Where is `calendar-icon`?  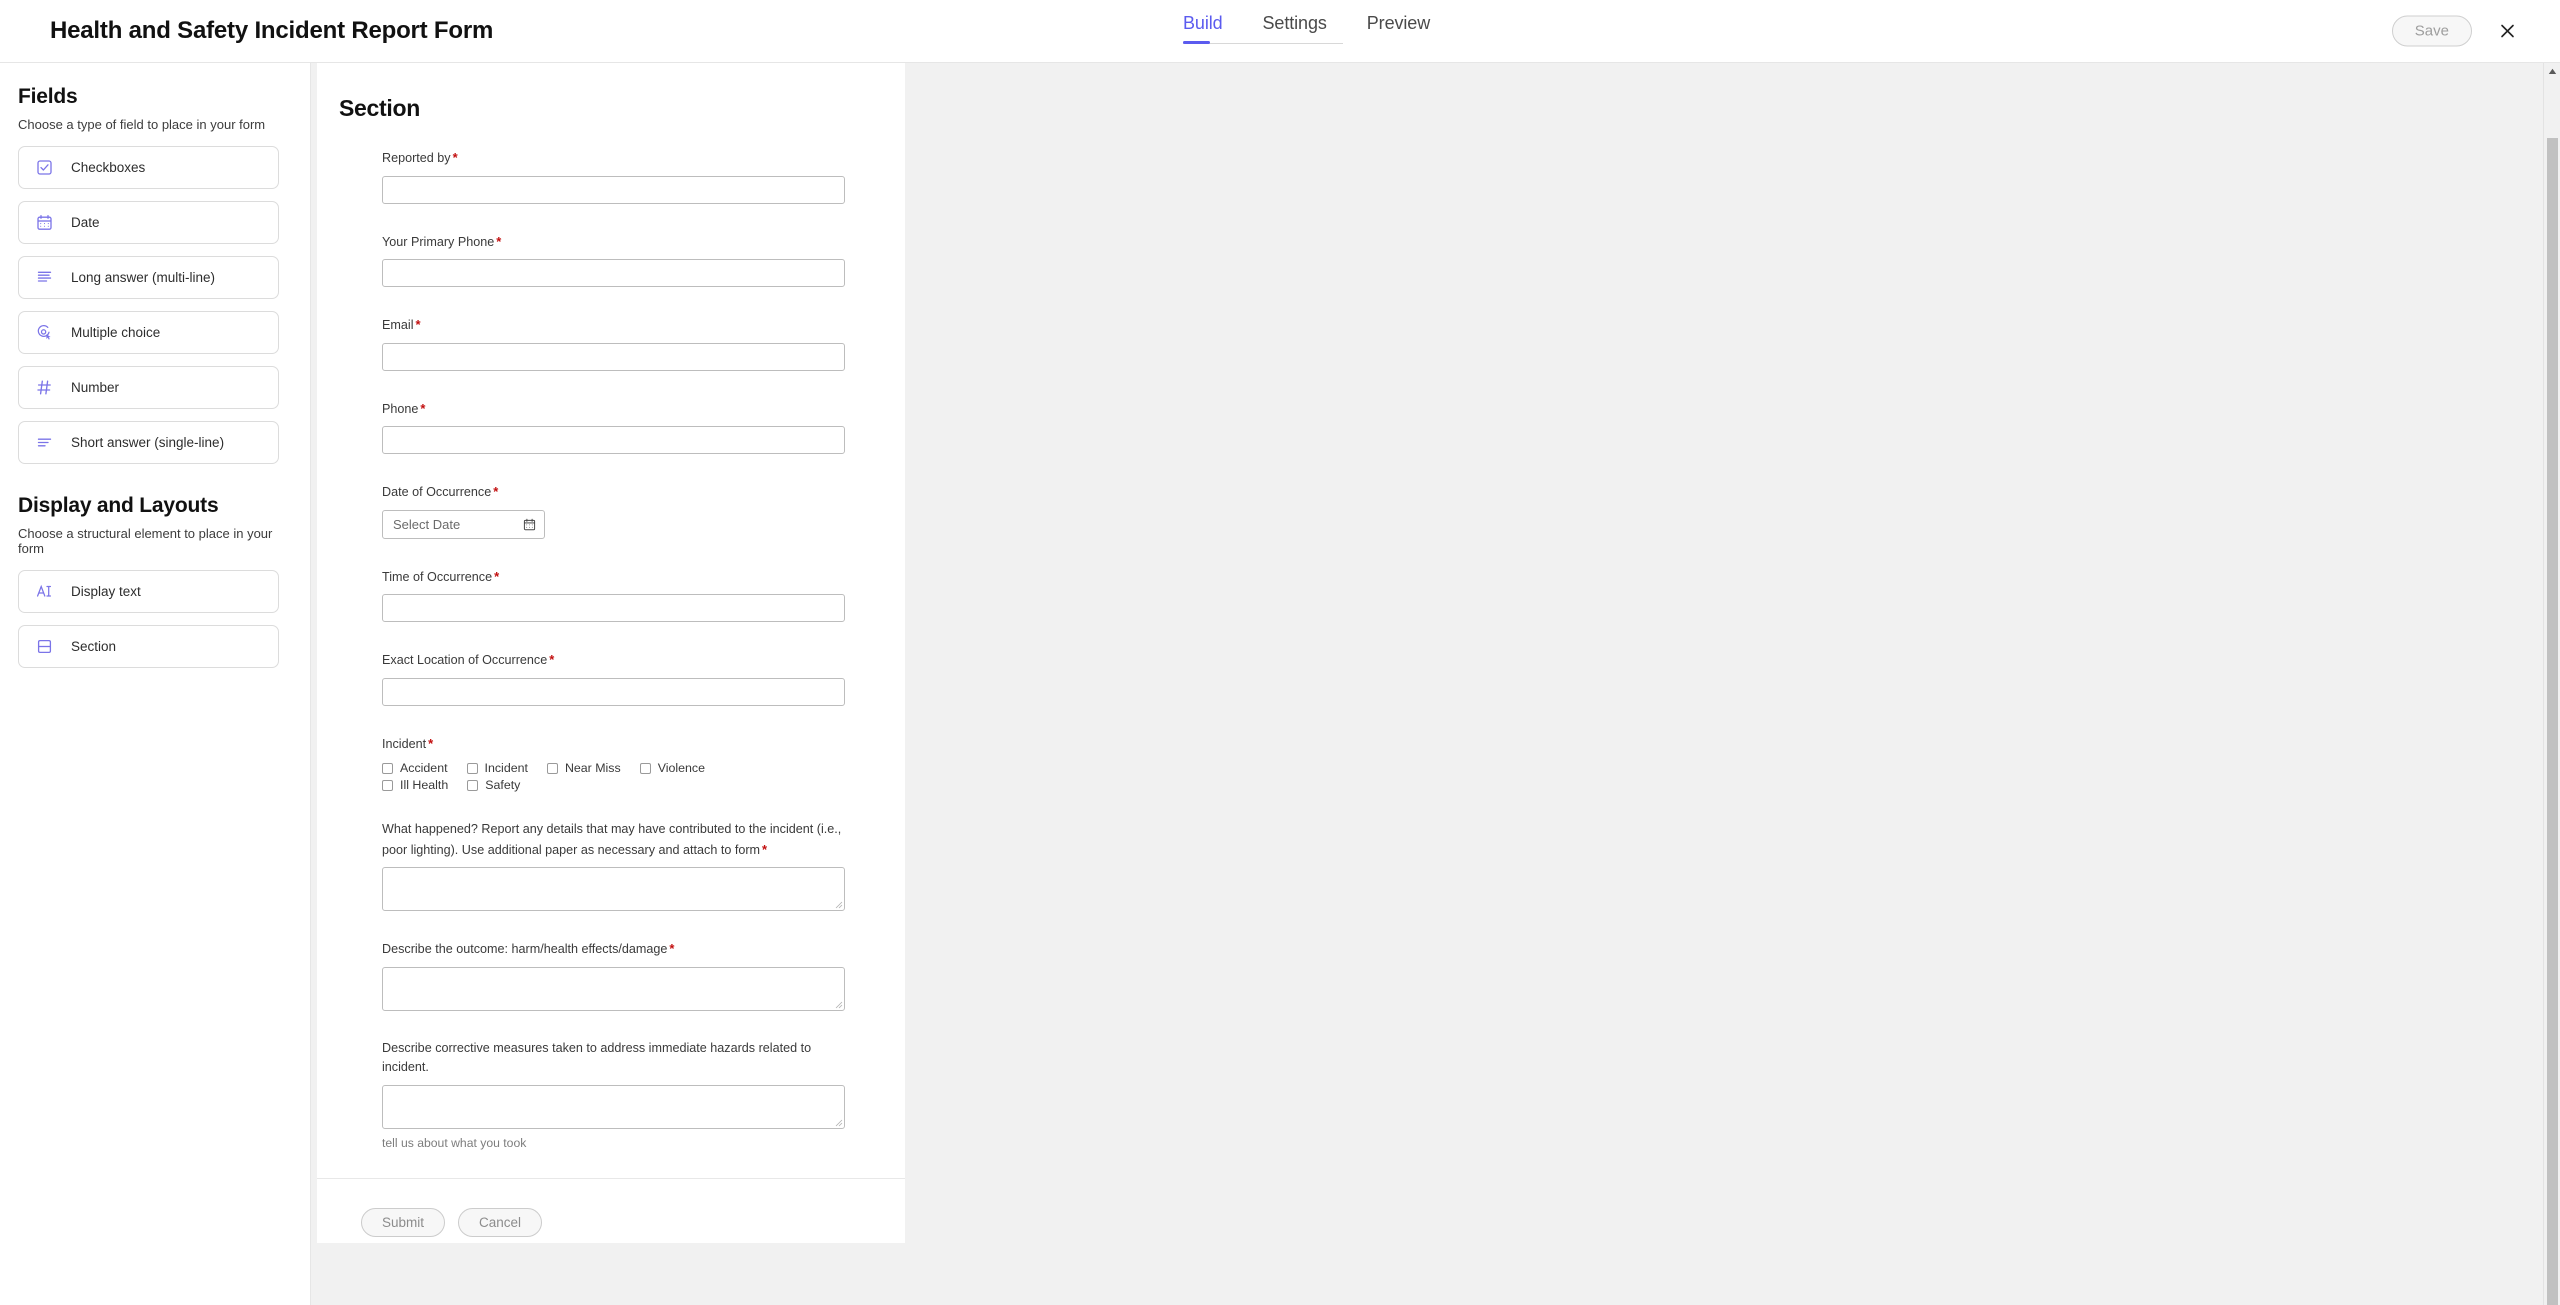
calendar-icon is located at coordinates (529, 524).